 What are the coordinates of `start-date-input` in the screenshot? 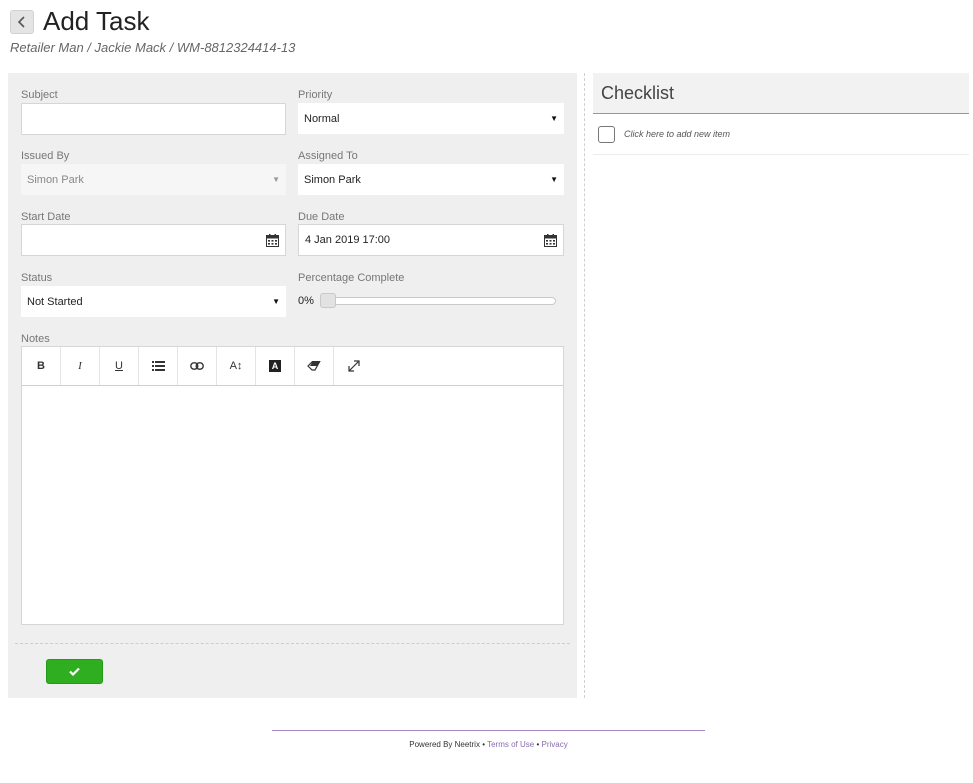 It's located at (153, 240).